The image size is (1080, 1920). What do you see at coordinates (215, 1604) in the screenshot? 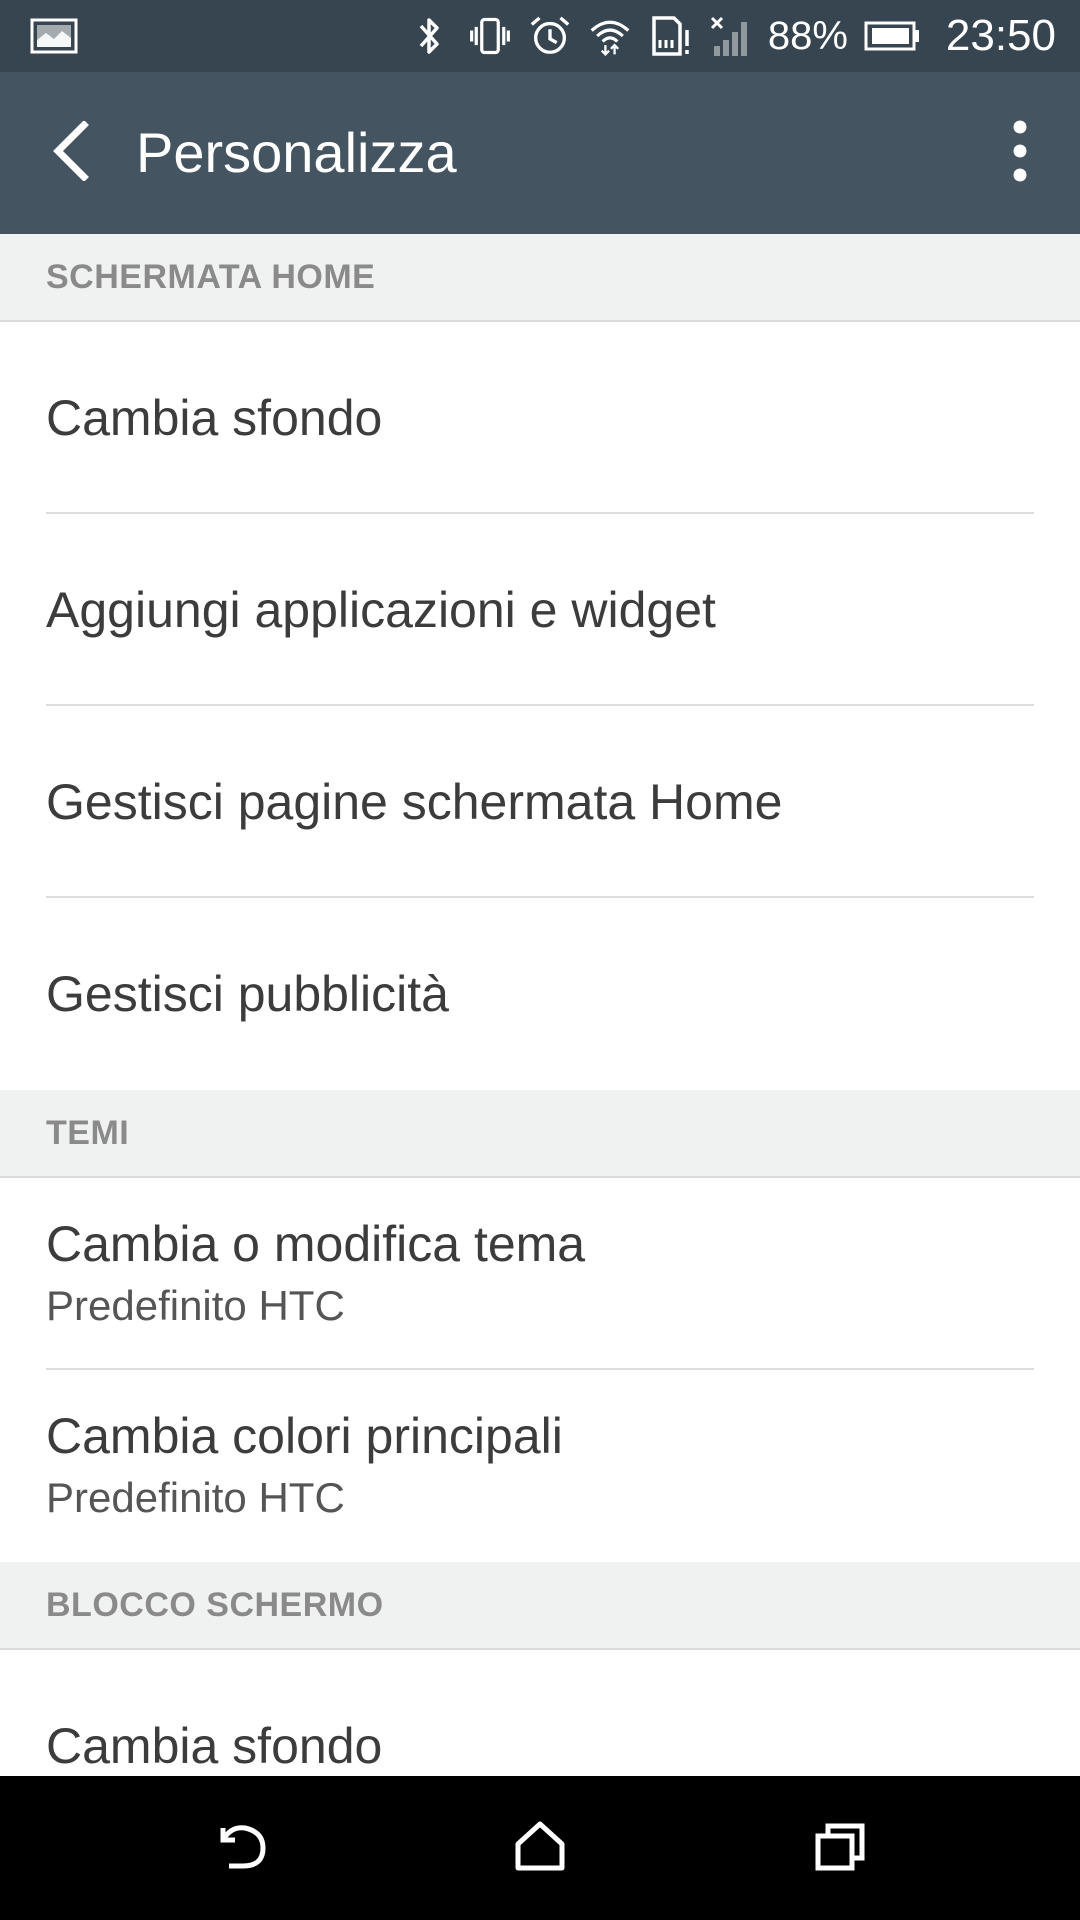
I see `section-header-label: BLOCCO SCHERMO` at bounding box center [215, 1604].